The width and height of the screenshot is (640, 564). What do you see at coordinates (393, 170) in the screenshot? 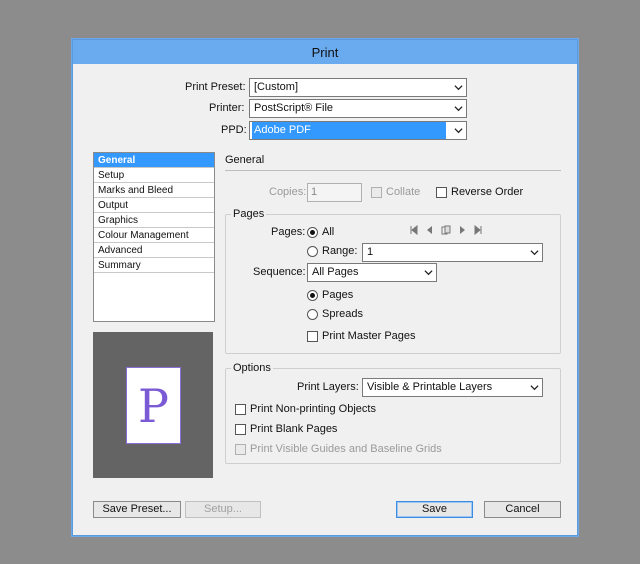
I see `heading-divider` at bounding box center [393, 170].